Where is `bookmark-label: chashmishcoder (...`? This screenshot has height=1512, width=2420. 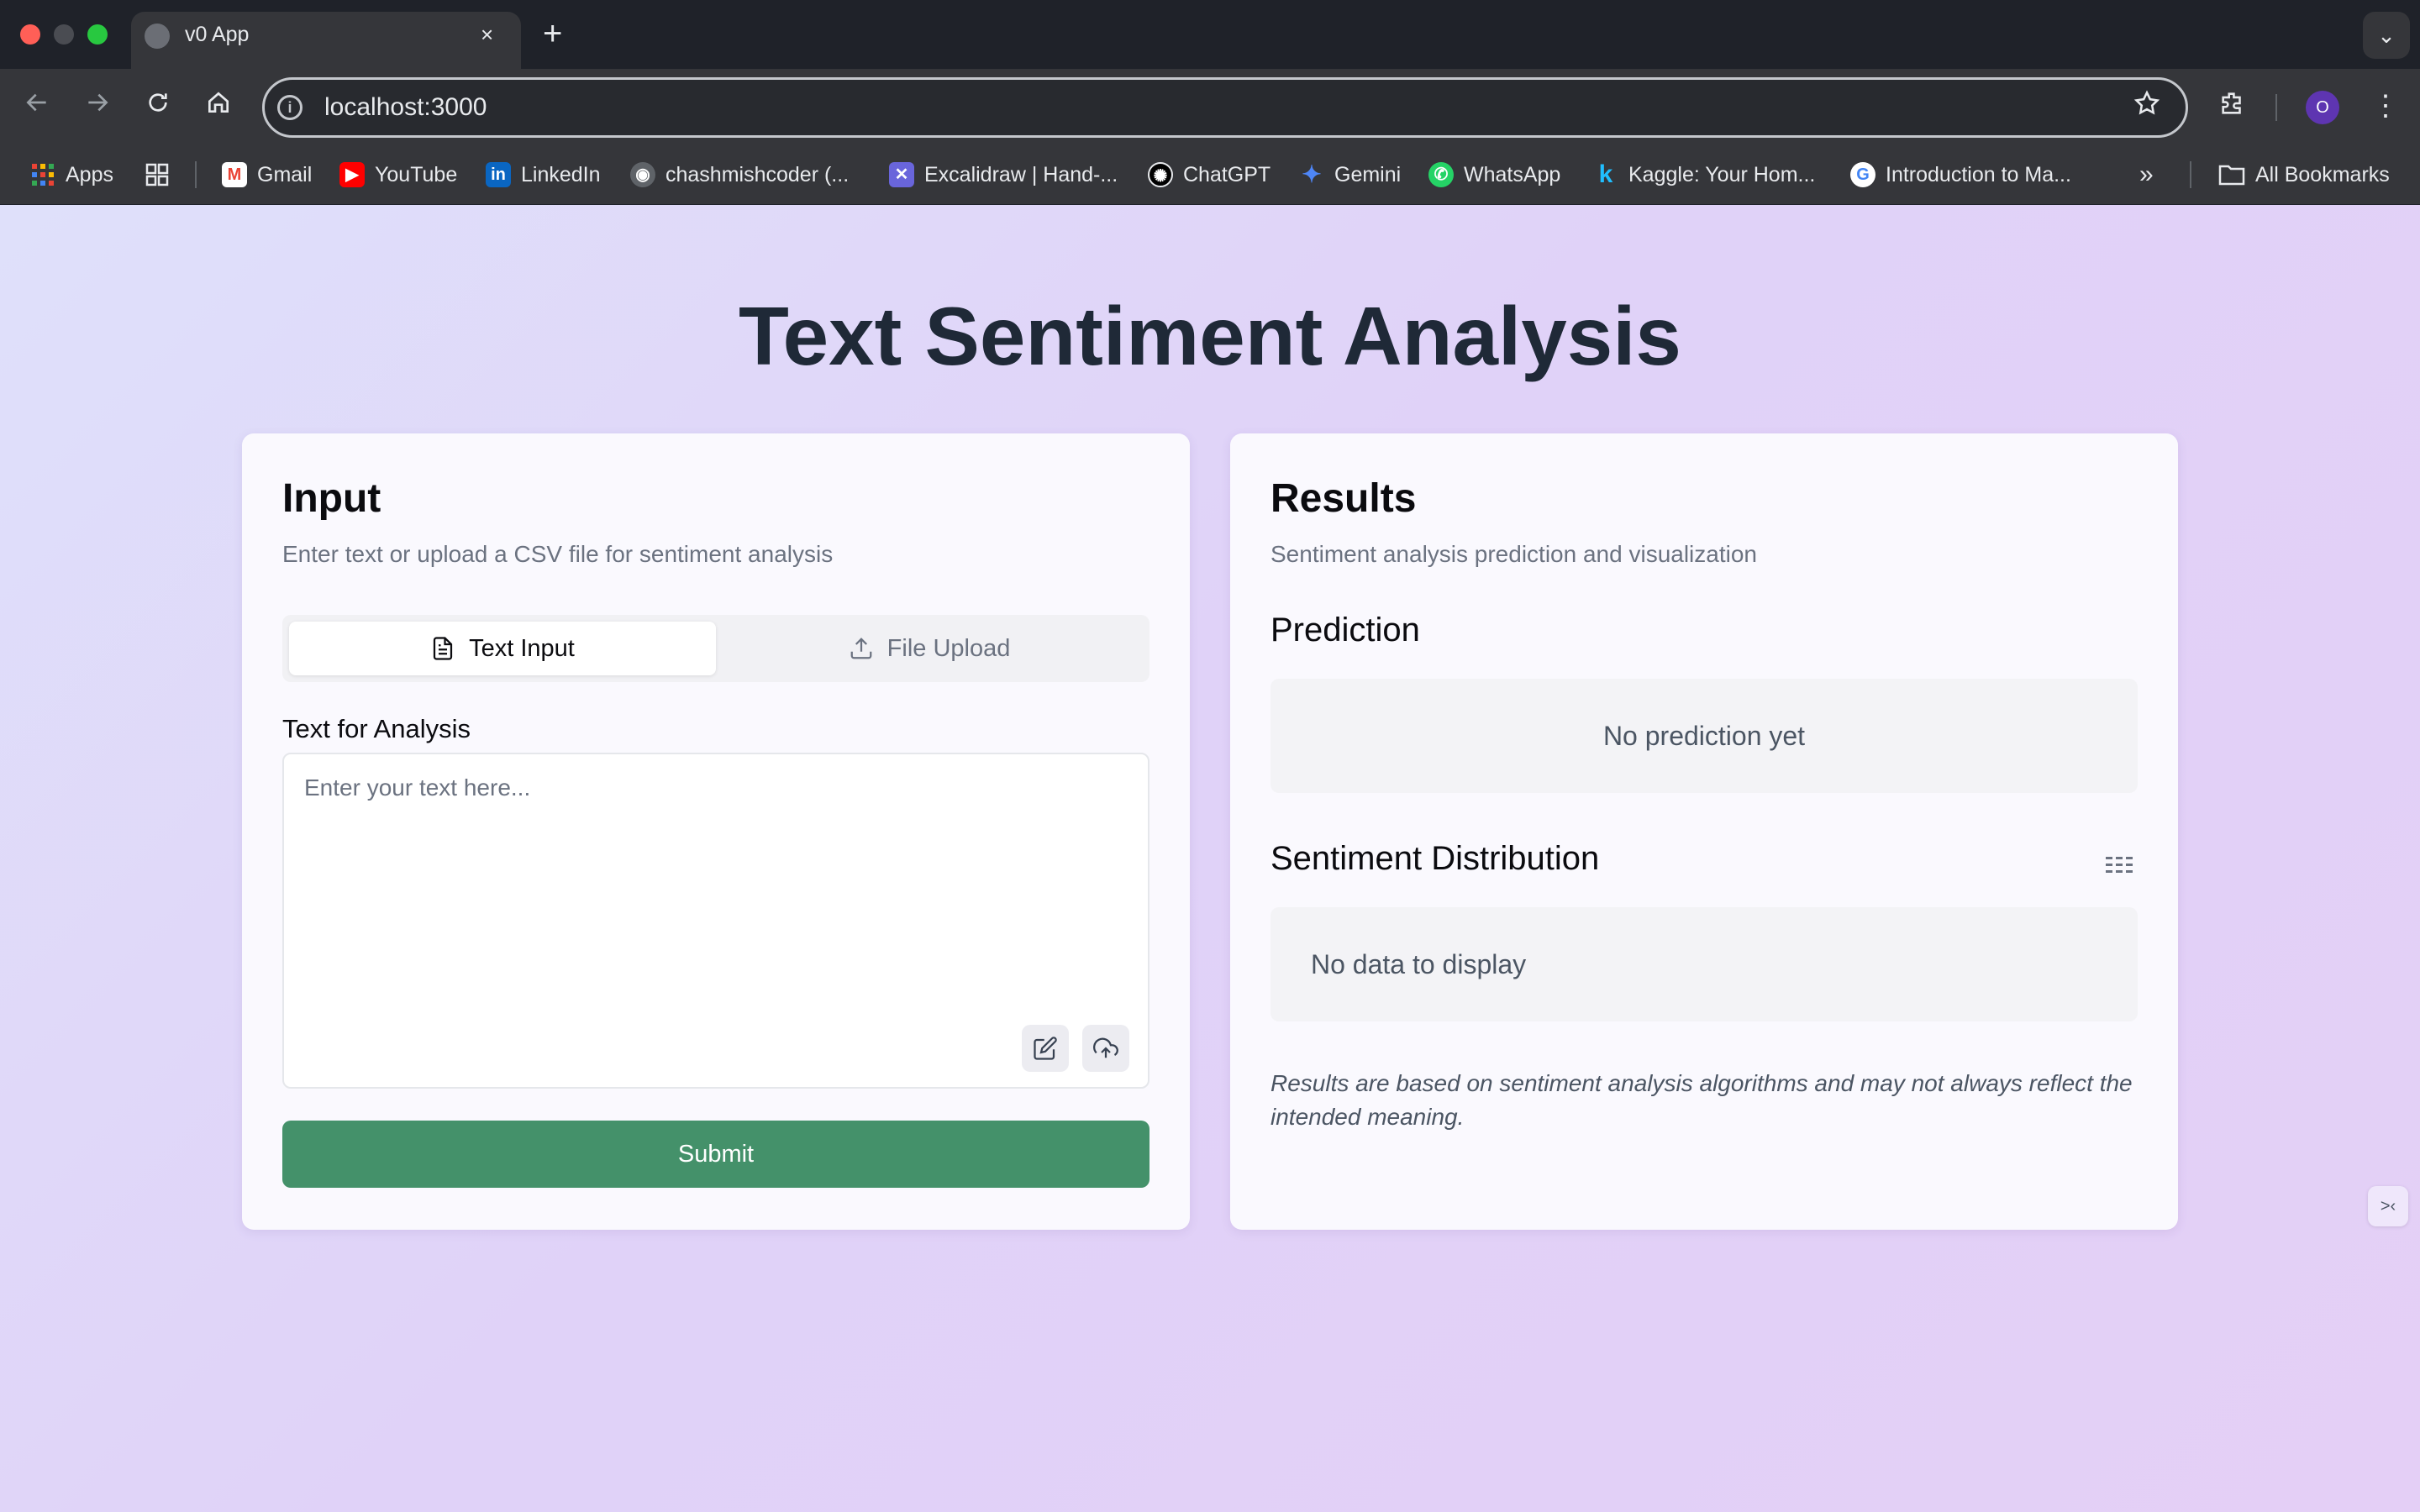
bookmark-label: chashmishcoder (... is located at coordinates (758, 174).